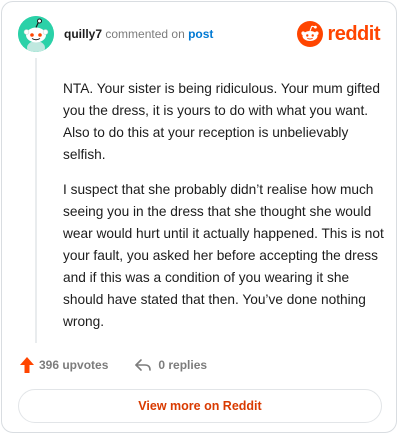 Image resolution: width=400 pixels, height=436 pixels. What do you see at coordinates (36, 200) in the screenshot?
I see `thread-line` at bounding box center [36, 200].